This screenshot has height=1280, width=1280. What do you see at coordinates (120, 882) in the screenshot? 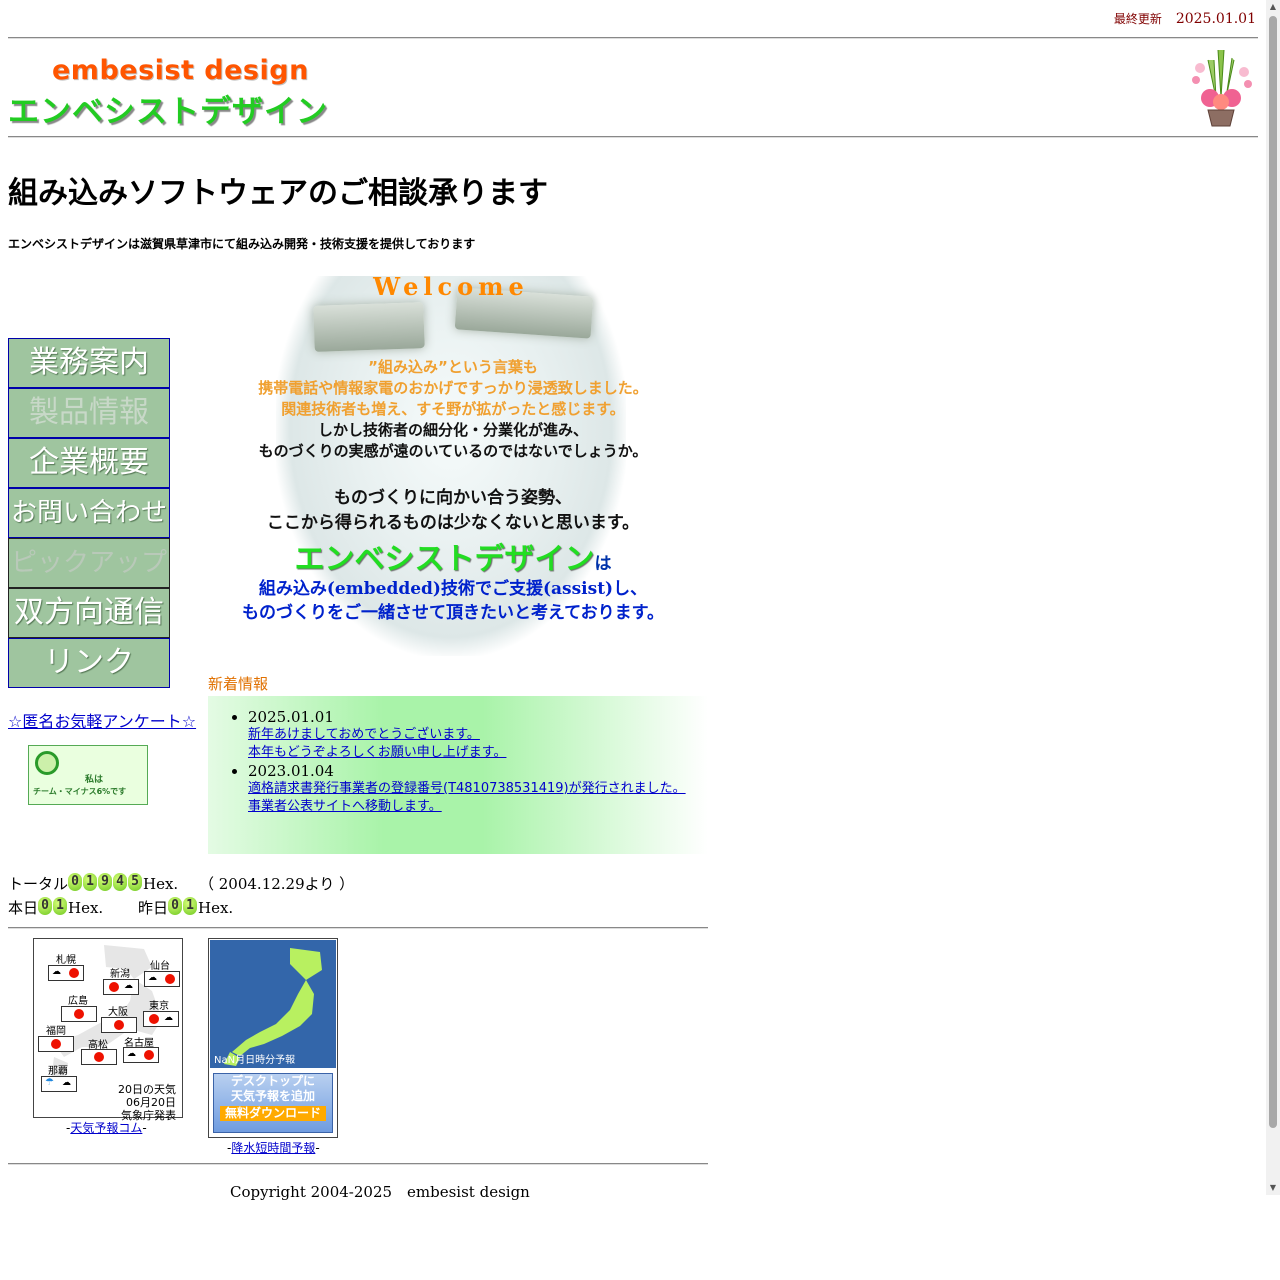
I see `counter-digit: 4` at bounding box center [120, 882].